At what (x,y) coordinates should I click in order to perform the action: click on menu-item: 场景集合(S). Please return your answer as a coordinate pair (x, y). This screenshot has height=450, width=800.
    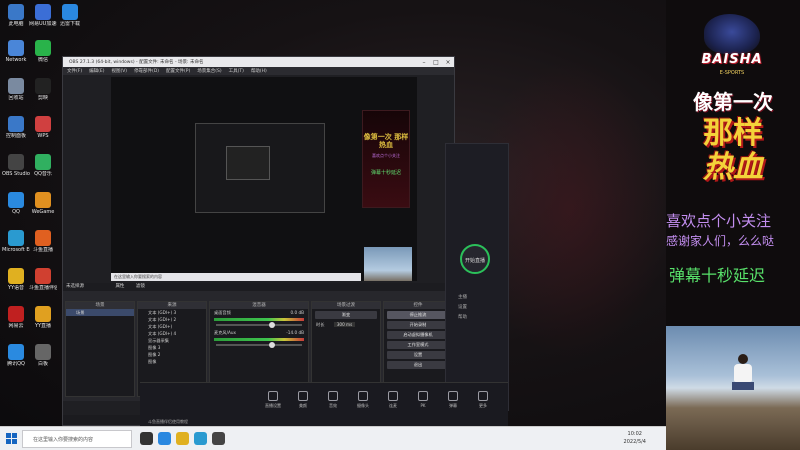
    Looking at the image, I should click on (209, 71).